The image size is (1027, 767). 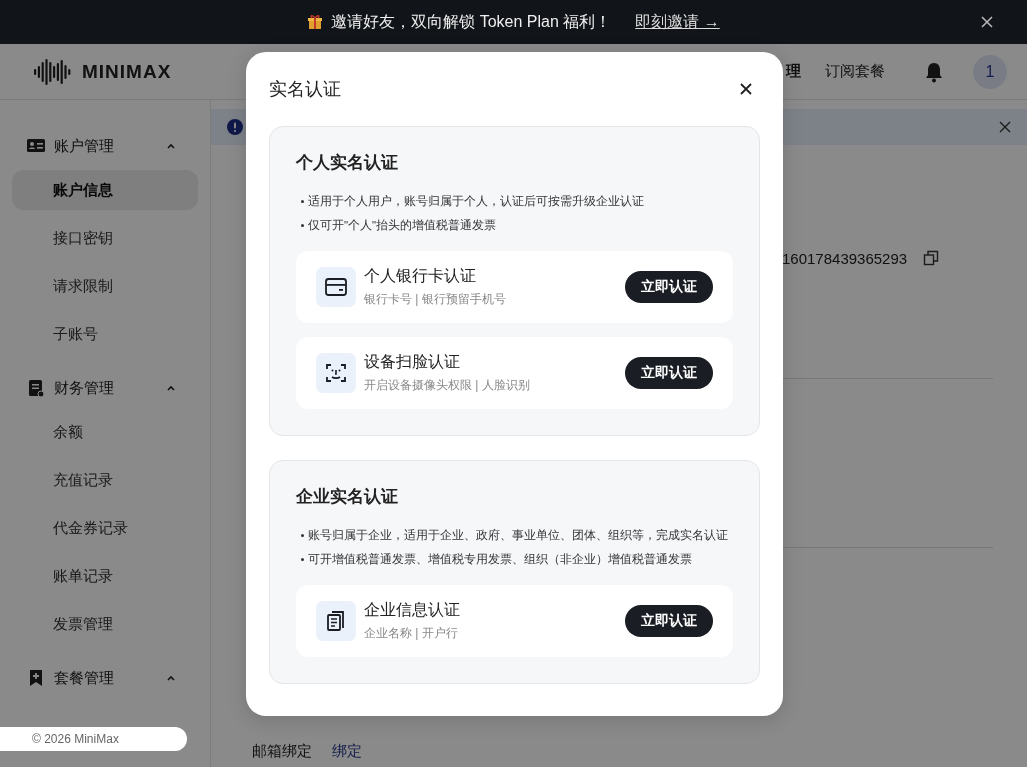 What do you see at coordinates (677, 22) in the screenshot?
I see `invite-link: 即刻邀请 →` at bounding box center [677, 22].